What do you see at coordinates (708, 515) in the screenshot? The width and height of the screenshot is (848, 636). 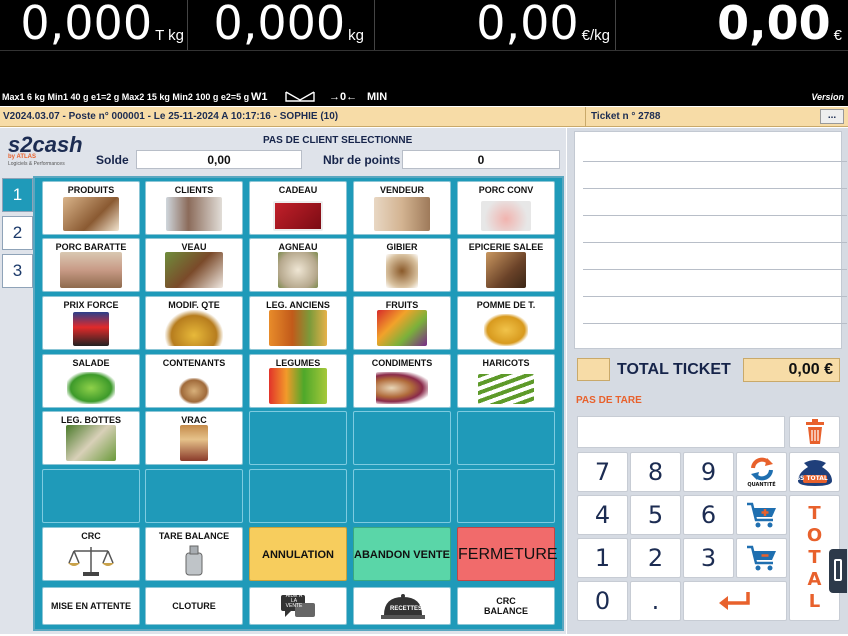 I see `key-6: 6` at bounding box center [708, 515].